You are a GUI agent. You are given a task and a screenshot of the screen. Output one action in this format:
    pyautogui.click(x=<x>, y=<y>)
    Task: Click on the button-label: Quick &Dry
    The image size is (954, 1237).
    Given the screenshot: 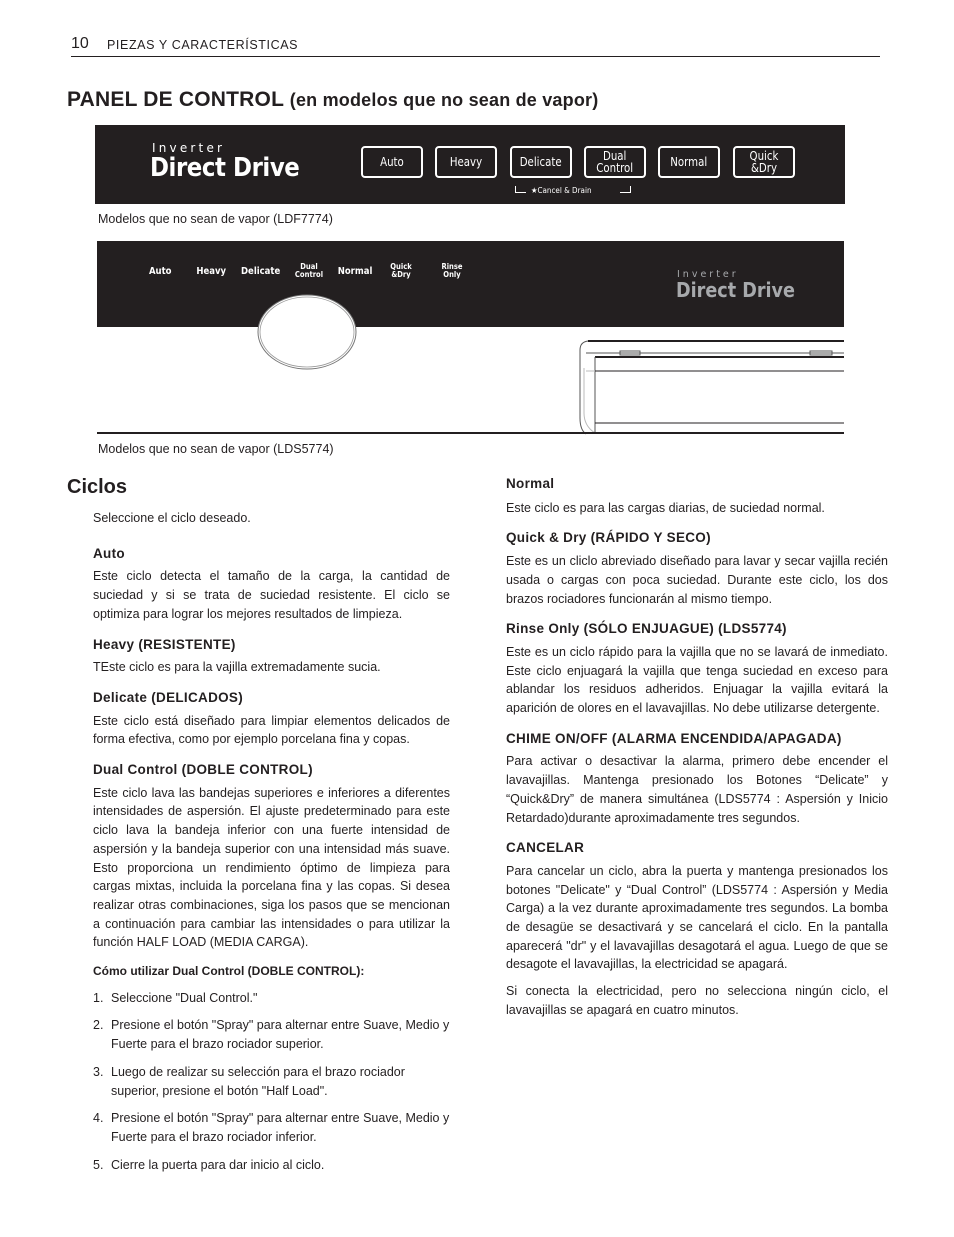 What is the action you would take?
    pyautogui.click(x=764, y=162)
    